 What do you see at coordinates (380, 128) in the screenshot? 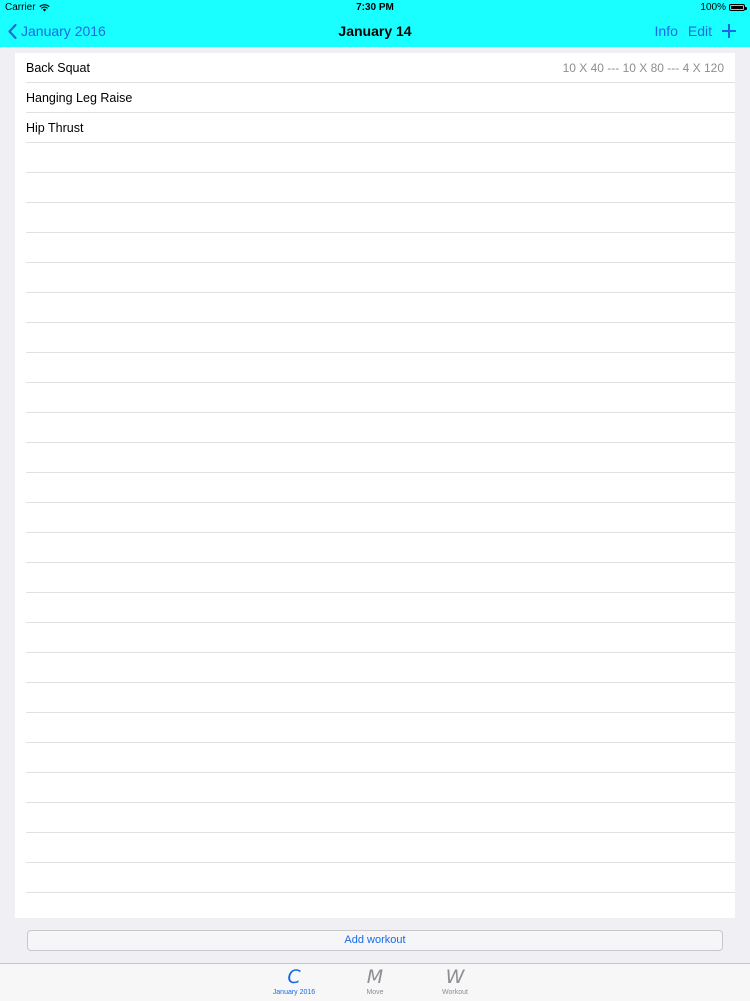
I see `table-row: Hip Thrust` at bounding box center [380, 128].